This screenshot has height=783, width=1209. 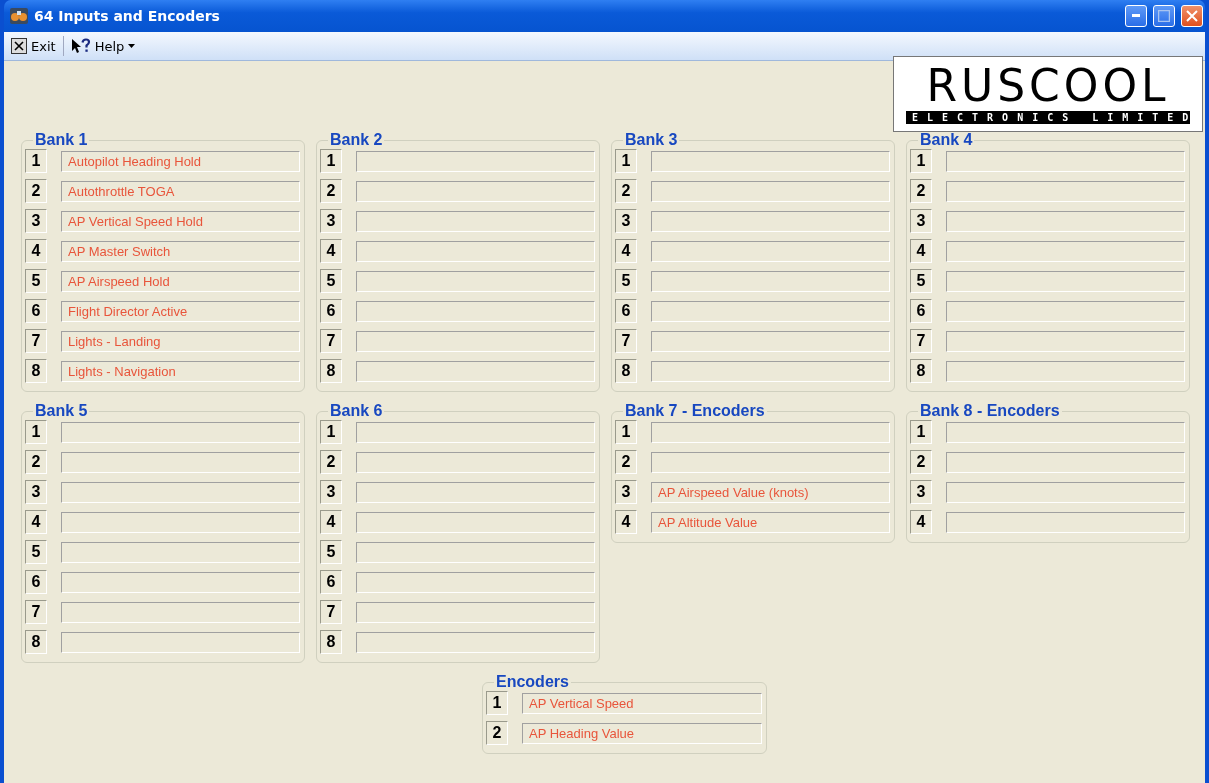 I want to click on help-pointer-icon, so click(x=80, y=46).